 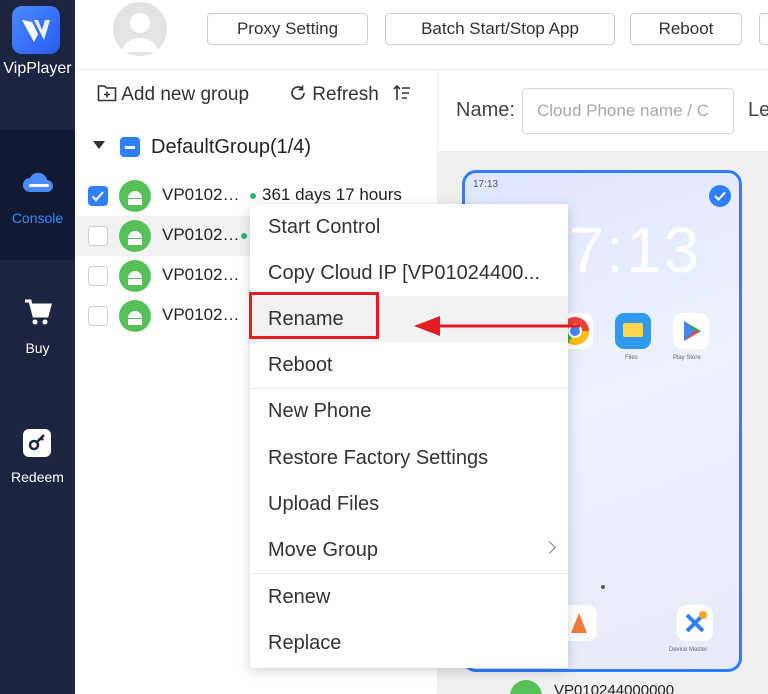 What do you see at coordinates (409, 227) in the screenshot?
I see `menu-item-start-control: Start Control` at bounding box center [409, 227].